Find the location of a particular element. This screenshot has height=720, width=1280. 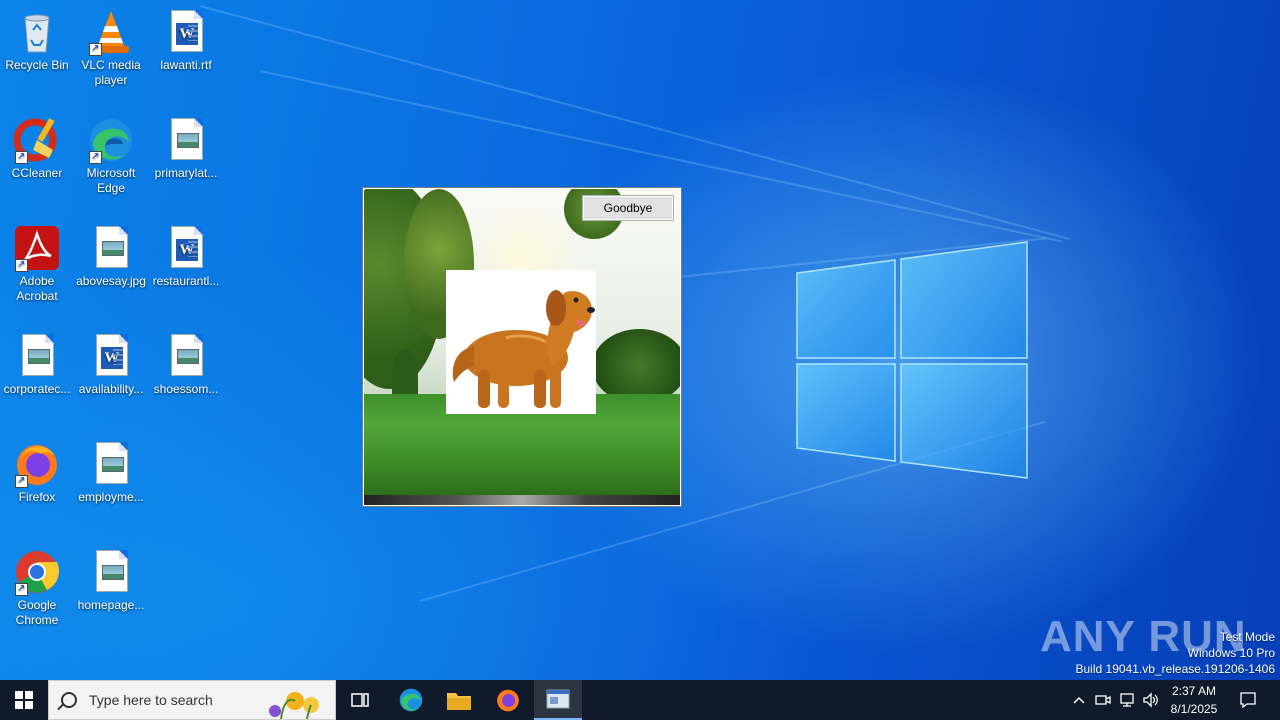

notification-center-button is located at coordinates (1248, 700).